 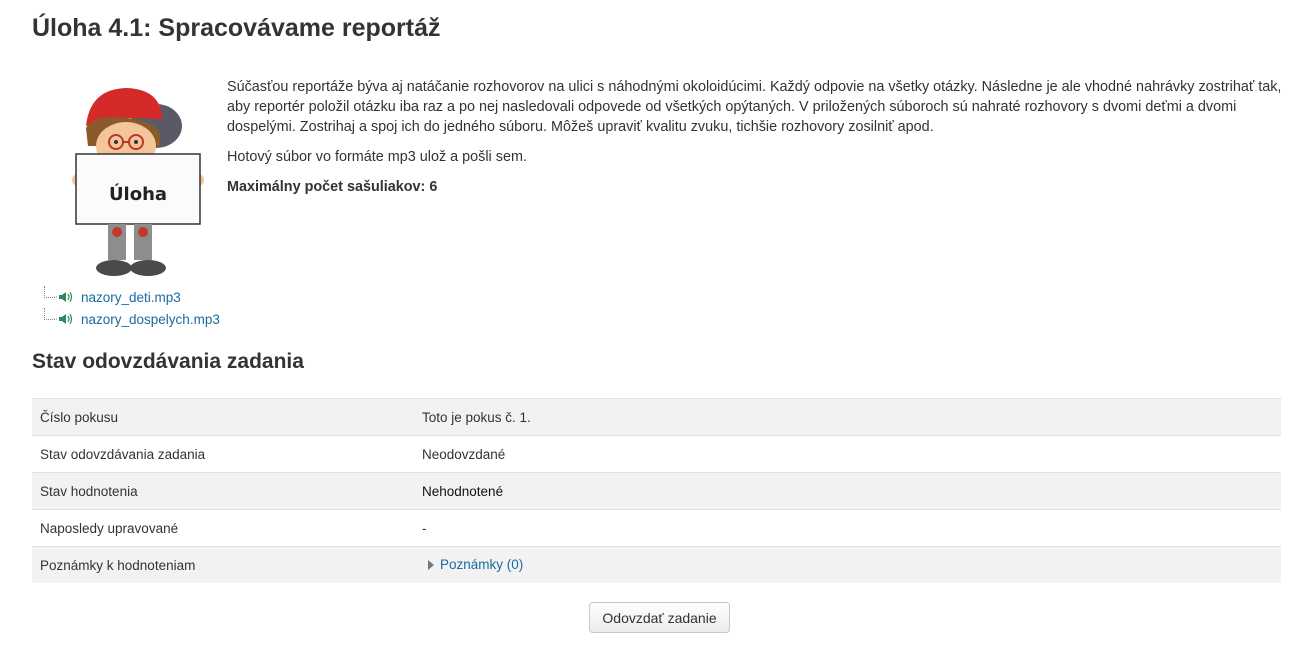 I want to click on row-label: Číslo pokusu, so click(x=223, y=417).